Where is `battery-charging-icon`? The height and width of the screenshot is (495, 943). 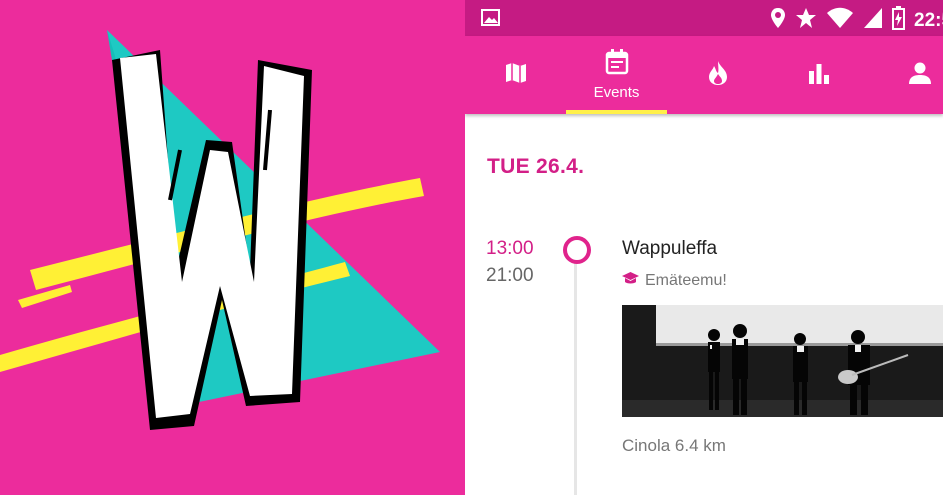 battery-charging-icon is located at coordinates (898, 20).